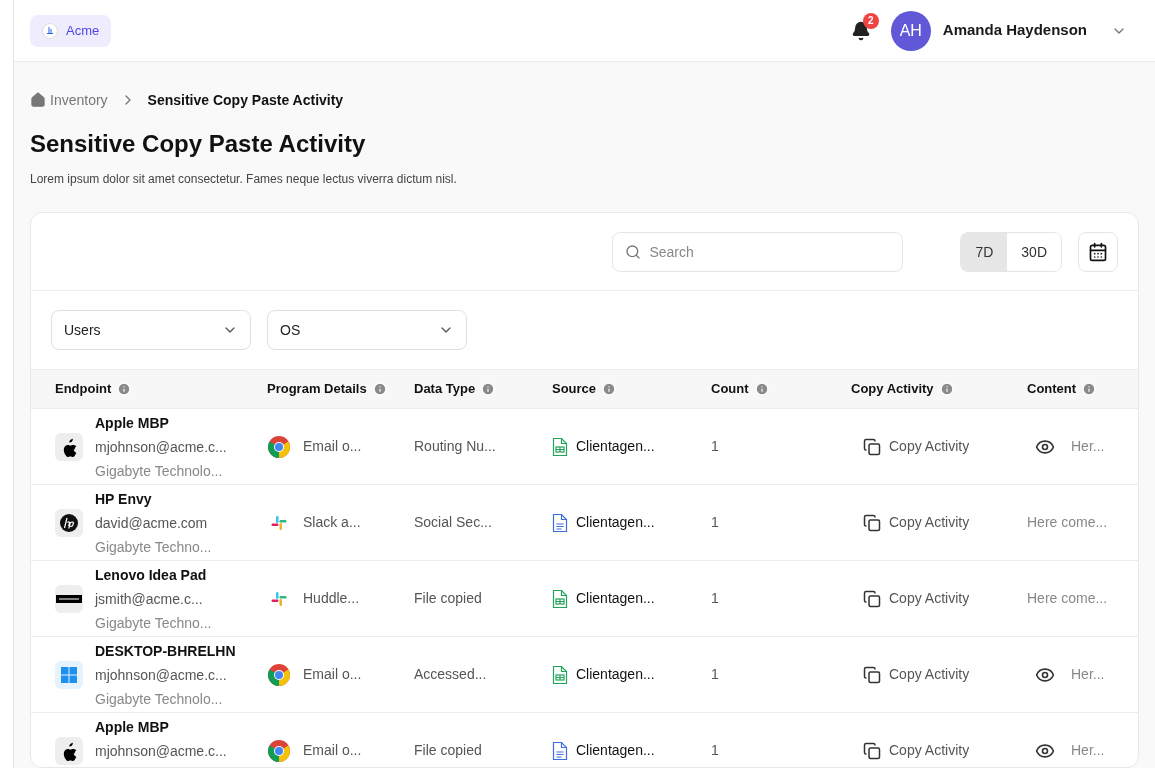 This screenshot has height=768, width=1155. I want to click on column-header: Endpoint, so click(83, 389).